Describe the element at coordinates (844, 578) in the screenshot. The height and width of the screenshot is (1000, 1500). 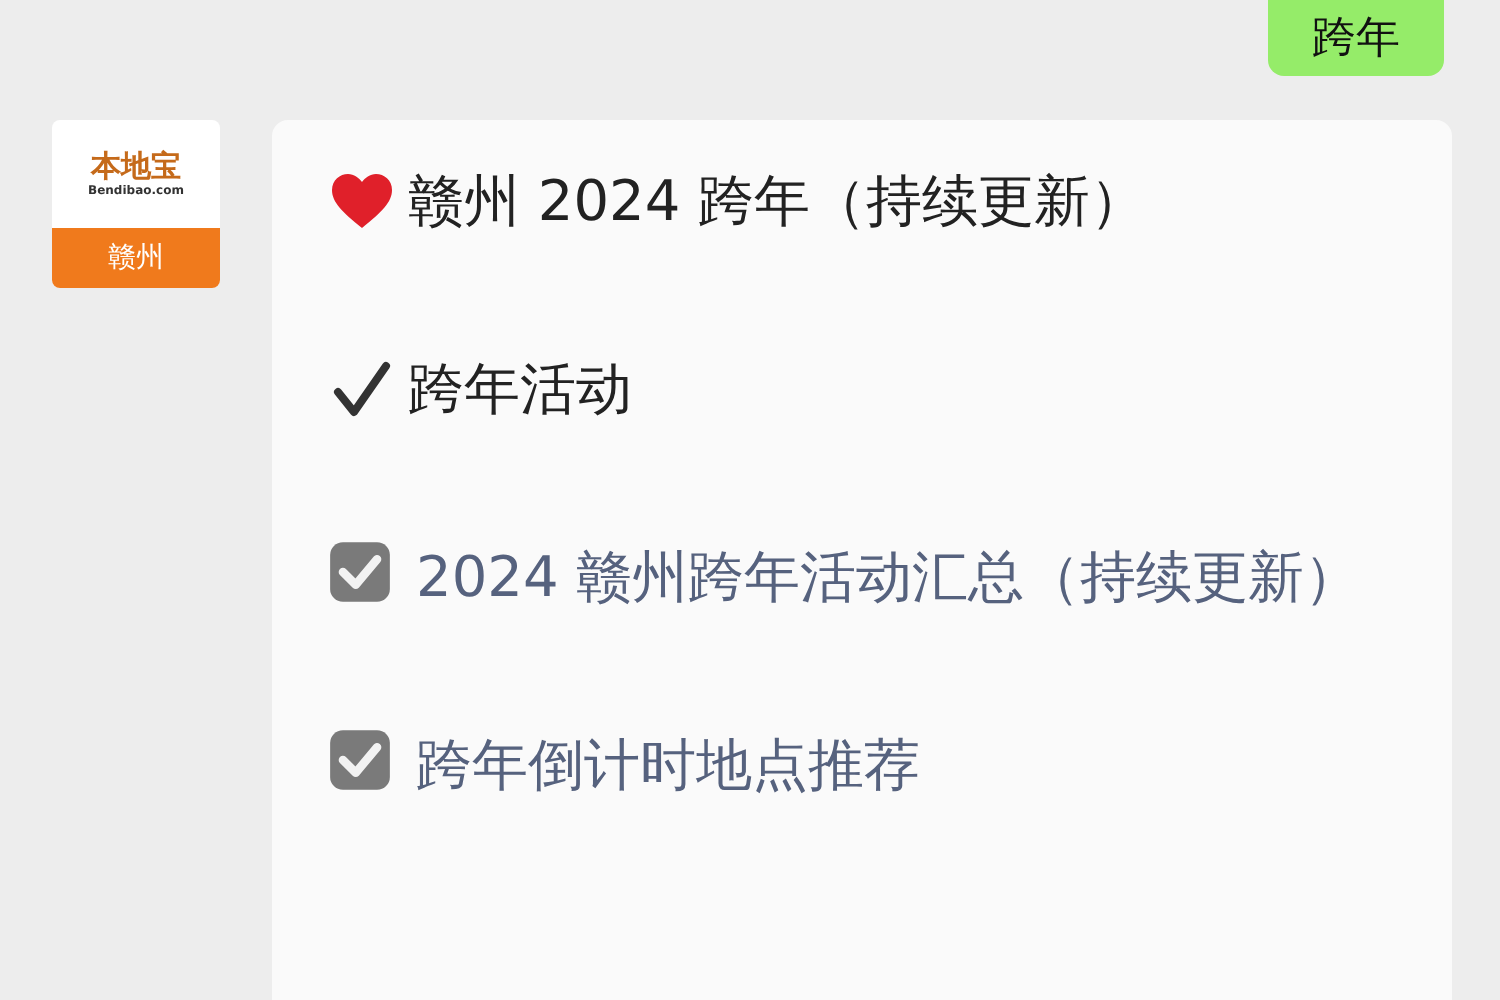
I see `link: 2024 赣州跨年活动汇总（持续更新）` at that location.